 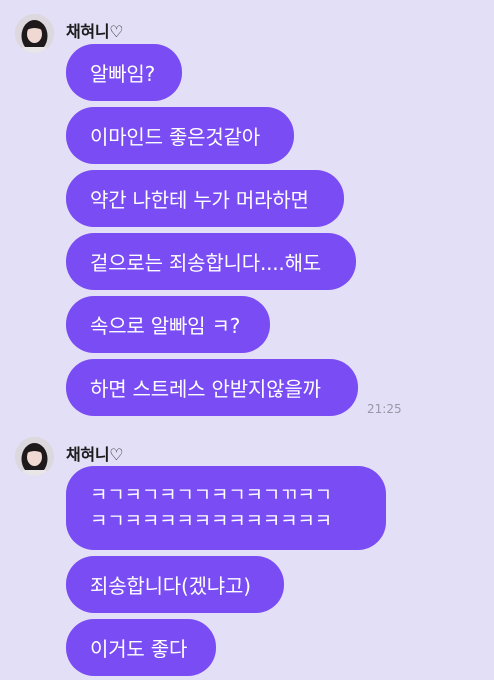 I want to click on sender-name: 채혀니♡, so click(x=95, y=454).